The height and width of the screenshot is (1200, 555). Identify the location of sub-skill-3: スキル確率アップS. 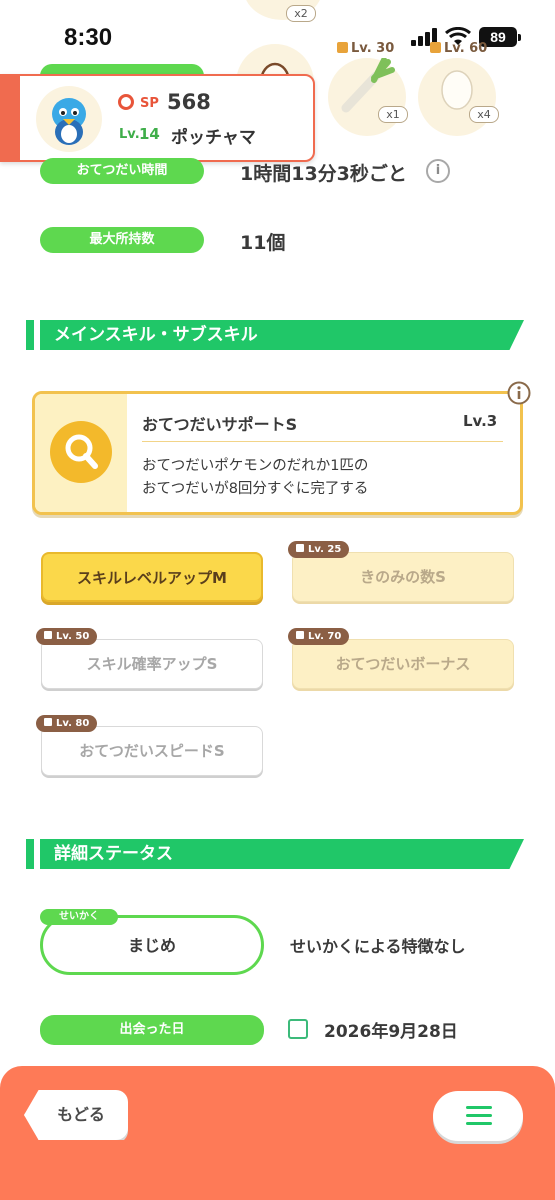
(152, 664).